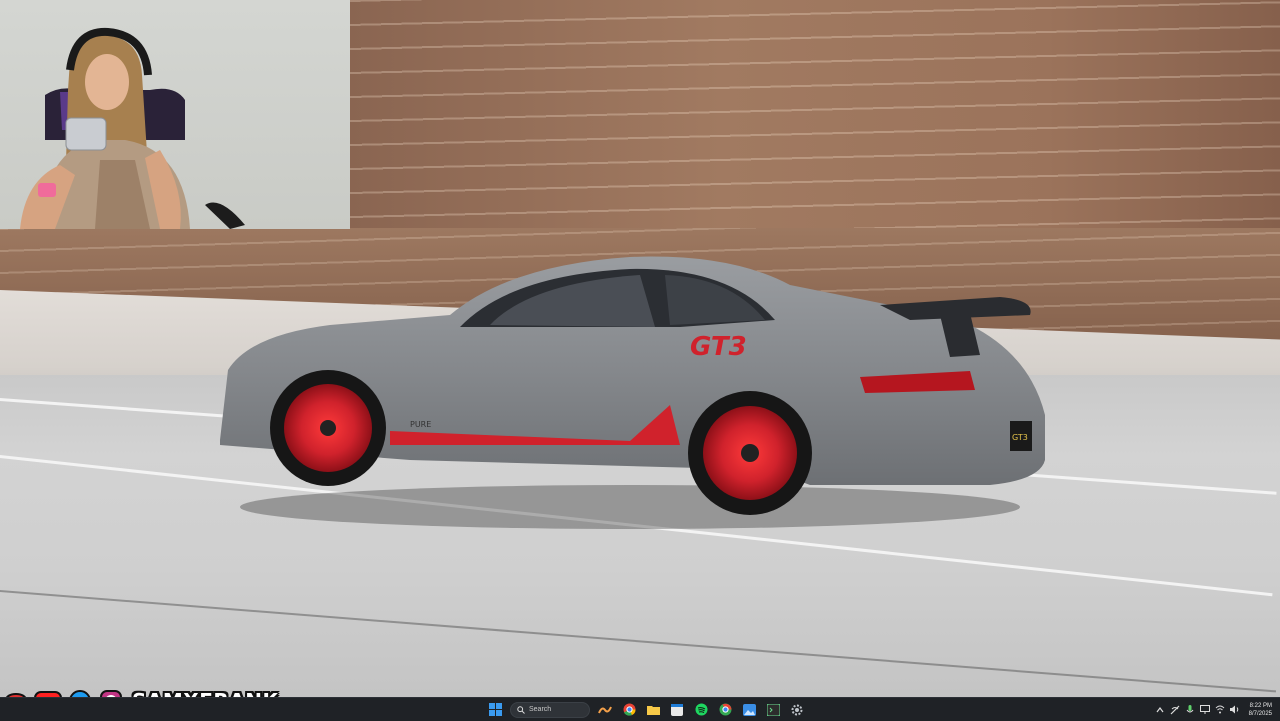 The image size is (1280, 721). I want to click on clock: 8:22 PM 8/7/2025, so click(1260, 710).